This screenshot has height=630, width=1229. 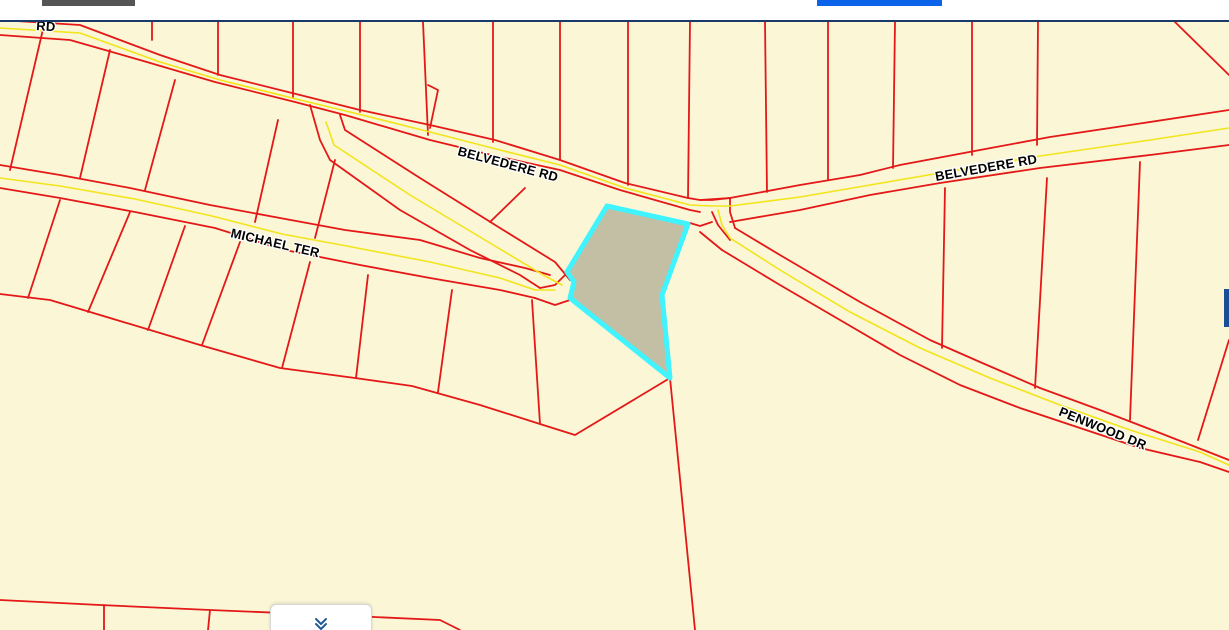 What do you see at coordinates (614, 11) in the screenshot?
I see `top-toolbar` at bounding box center [614, 11].